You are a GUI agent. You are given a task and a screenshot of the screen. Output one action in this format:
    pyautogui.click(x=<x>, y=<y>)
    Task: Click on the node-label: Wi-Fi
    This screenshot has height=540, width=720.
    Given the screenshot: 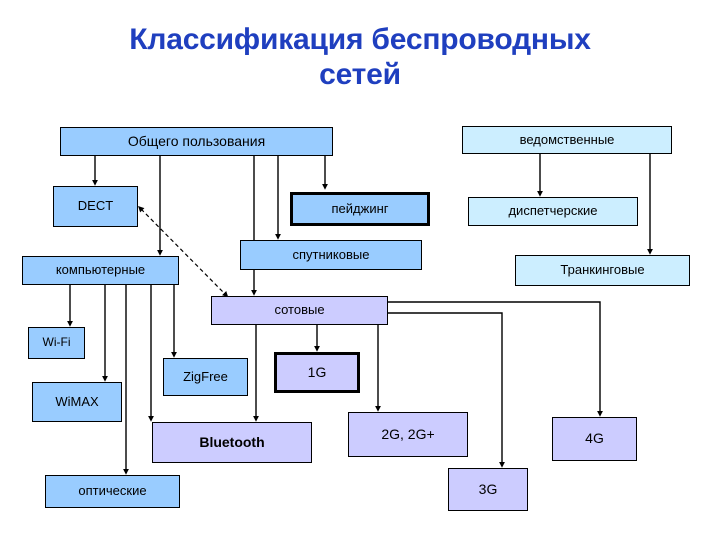 What is the action you would take?
    pyautogui.click(x=56, y=342)
    